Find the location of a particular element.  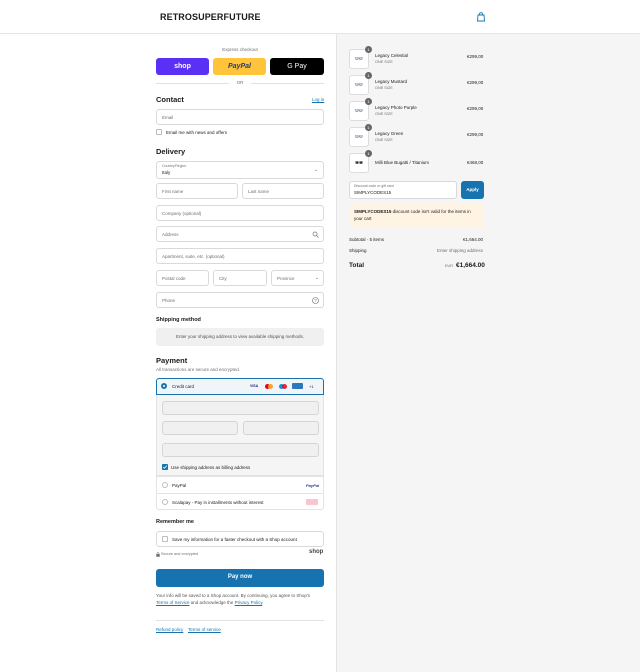

secure-encrypted-note: Secure and encrypted is located at coordinates (180, 554).